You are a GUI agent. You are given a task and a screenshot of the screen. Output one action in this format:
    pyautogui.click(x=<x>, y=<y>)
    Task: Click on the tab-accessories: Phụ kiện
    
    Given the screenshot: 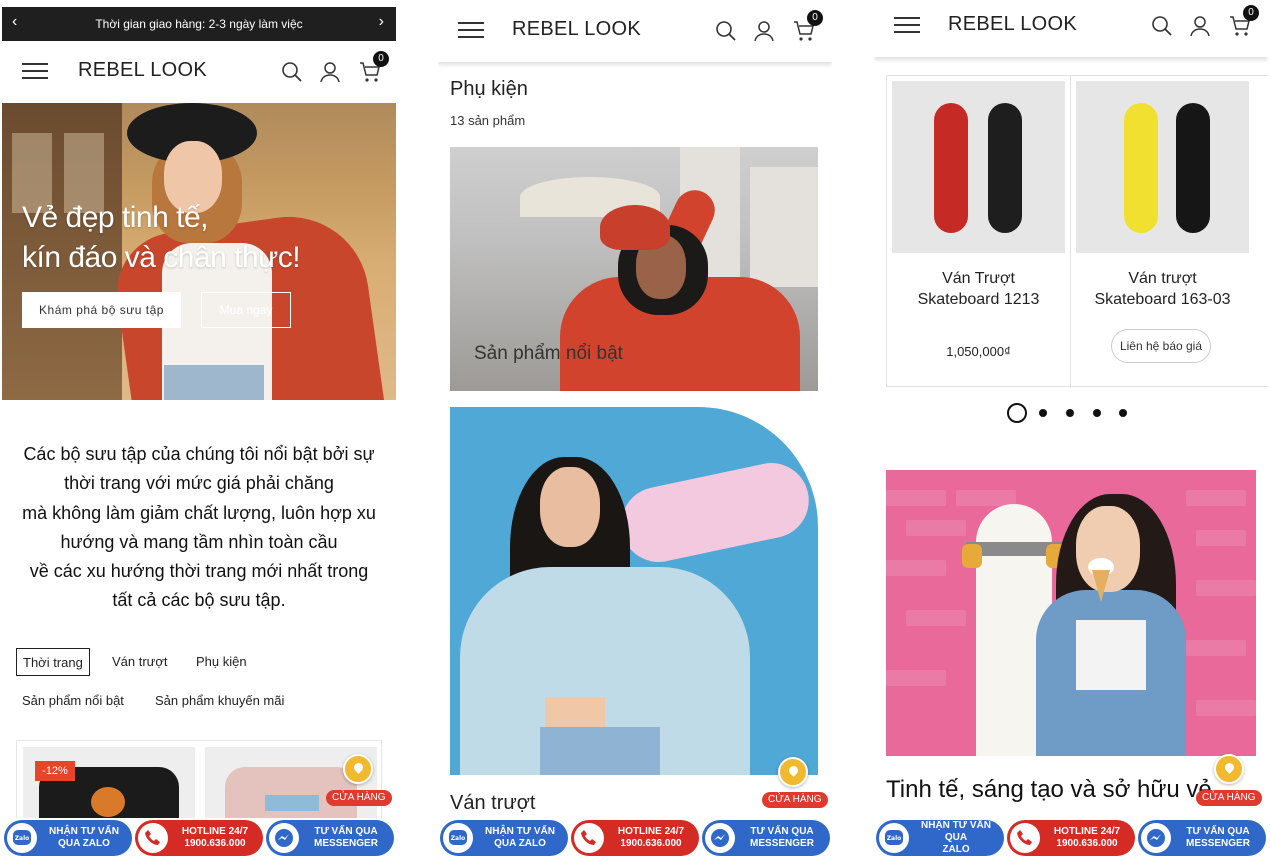 What is the action you would take?
    pyautogui.click(x=221, y=662)
    